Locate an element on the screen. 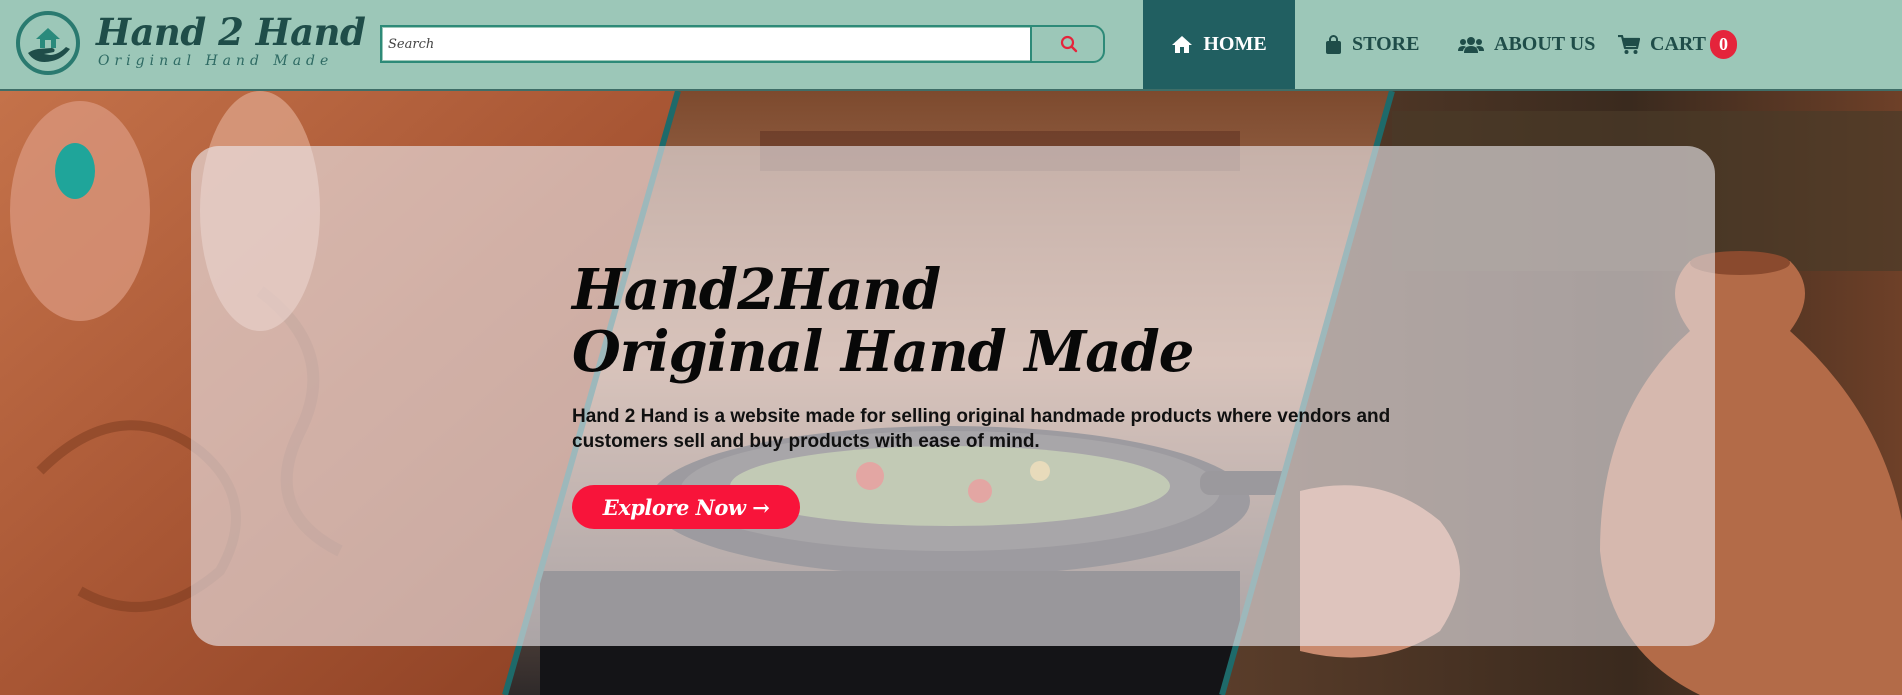  shopping-bag-icon is located at coordinates (1333, 44).